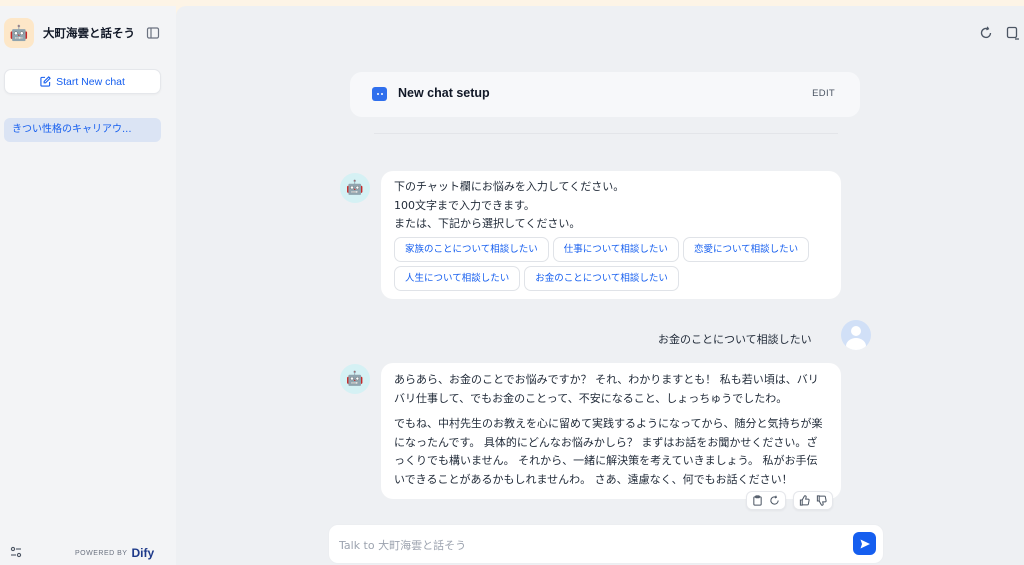 The width and height of the screenshot is (1024, 565). I want to click on send-icon, so click(865, 543).